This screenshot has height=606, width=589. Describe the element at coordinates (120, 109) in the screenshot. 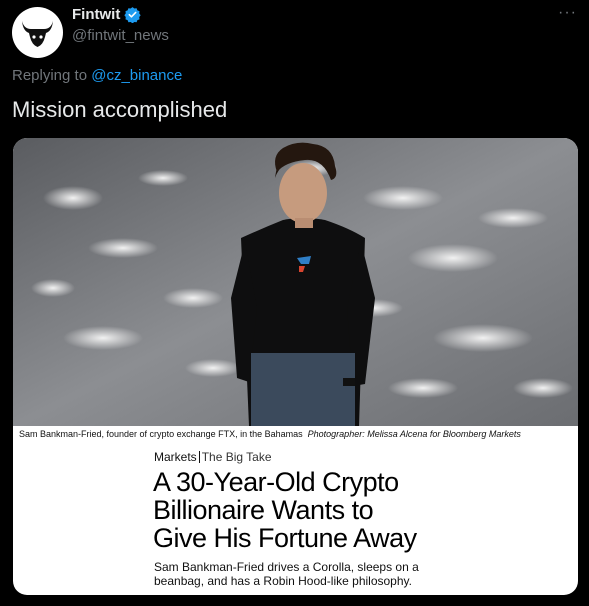

I see `tweet-text: Mission accomplished` at that location.